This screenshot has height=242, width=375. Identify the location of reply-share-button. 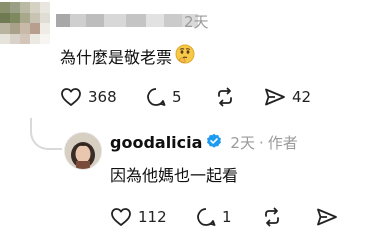
(327, 217).